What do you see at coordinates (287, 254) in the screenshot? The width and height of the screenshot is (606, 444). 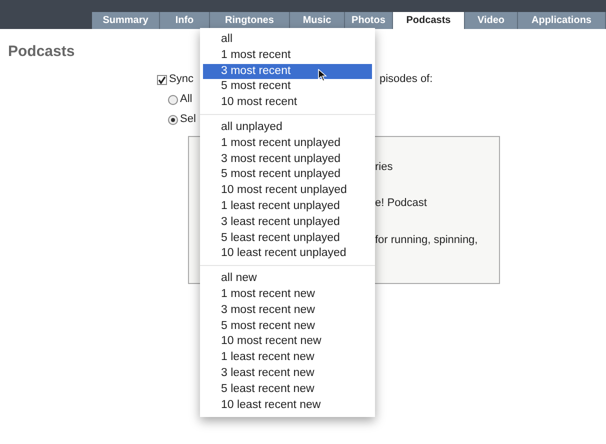 I see `menu-item: 10 least recent unplayed` at bounding box center [287, 254].